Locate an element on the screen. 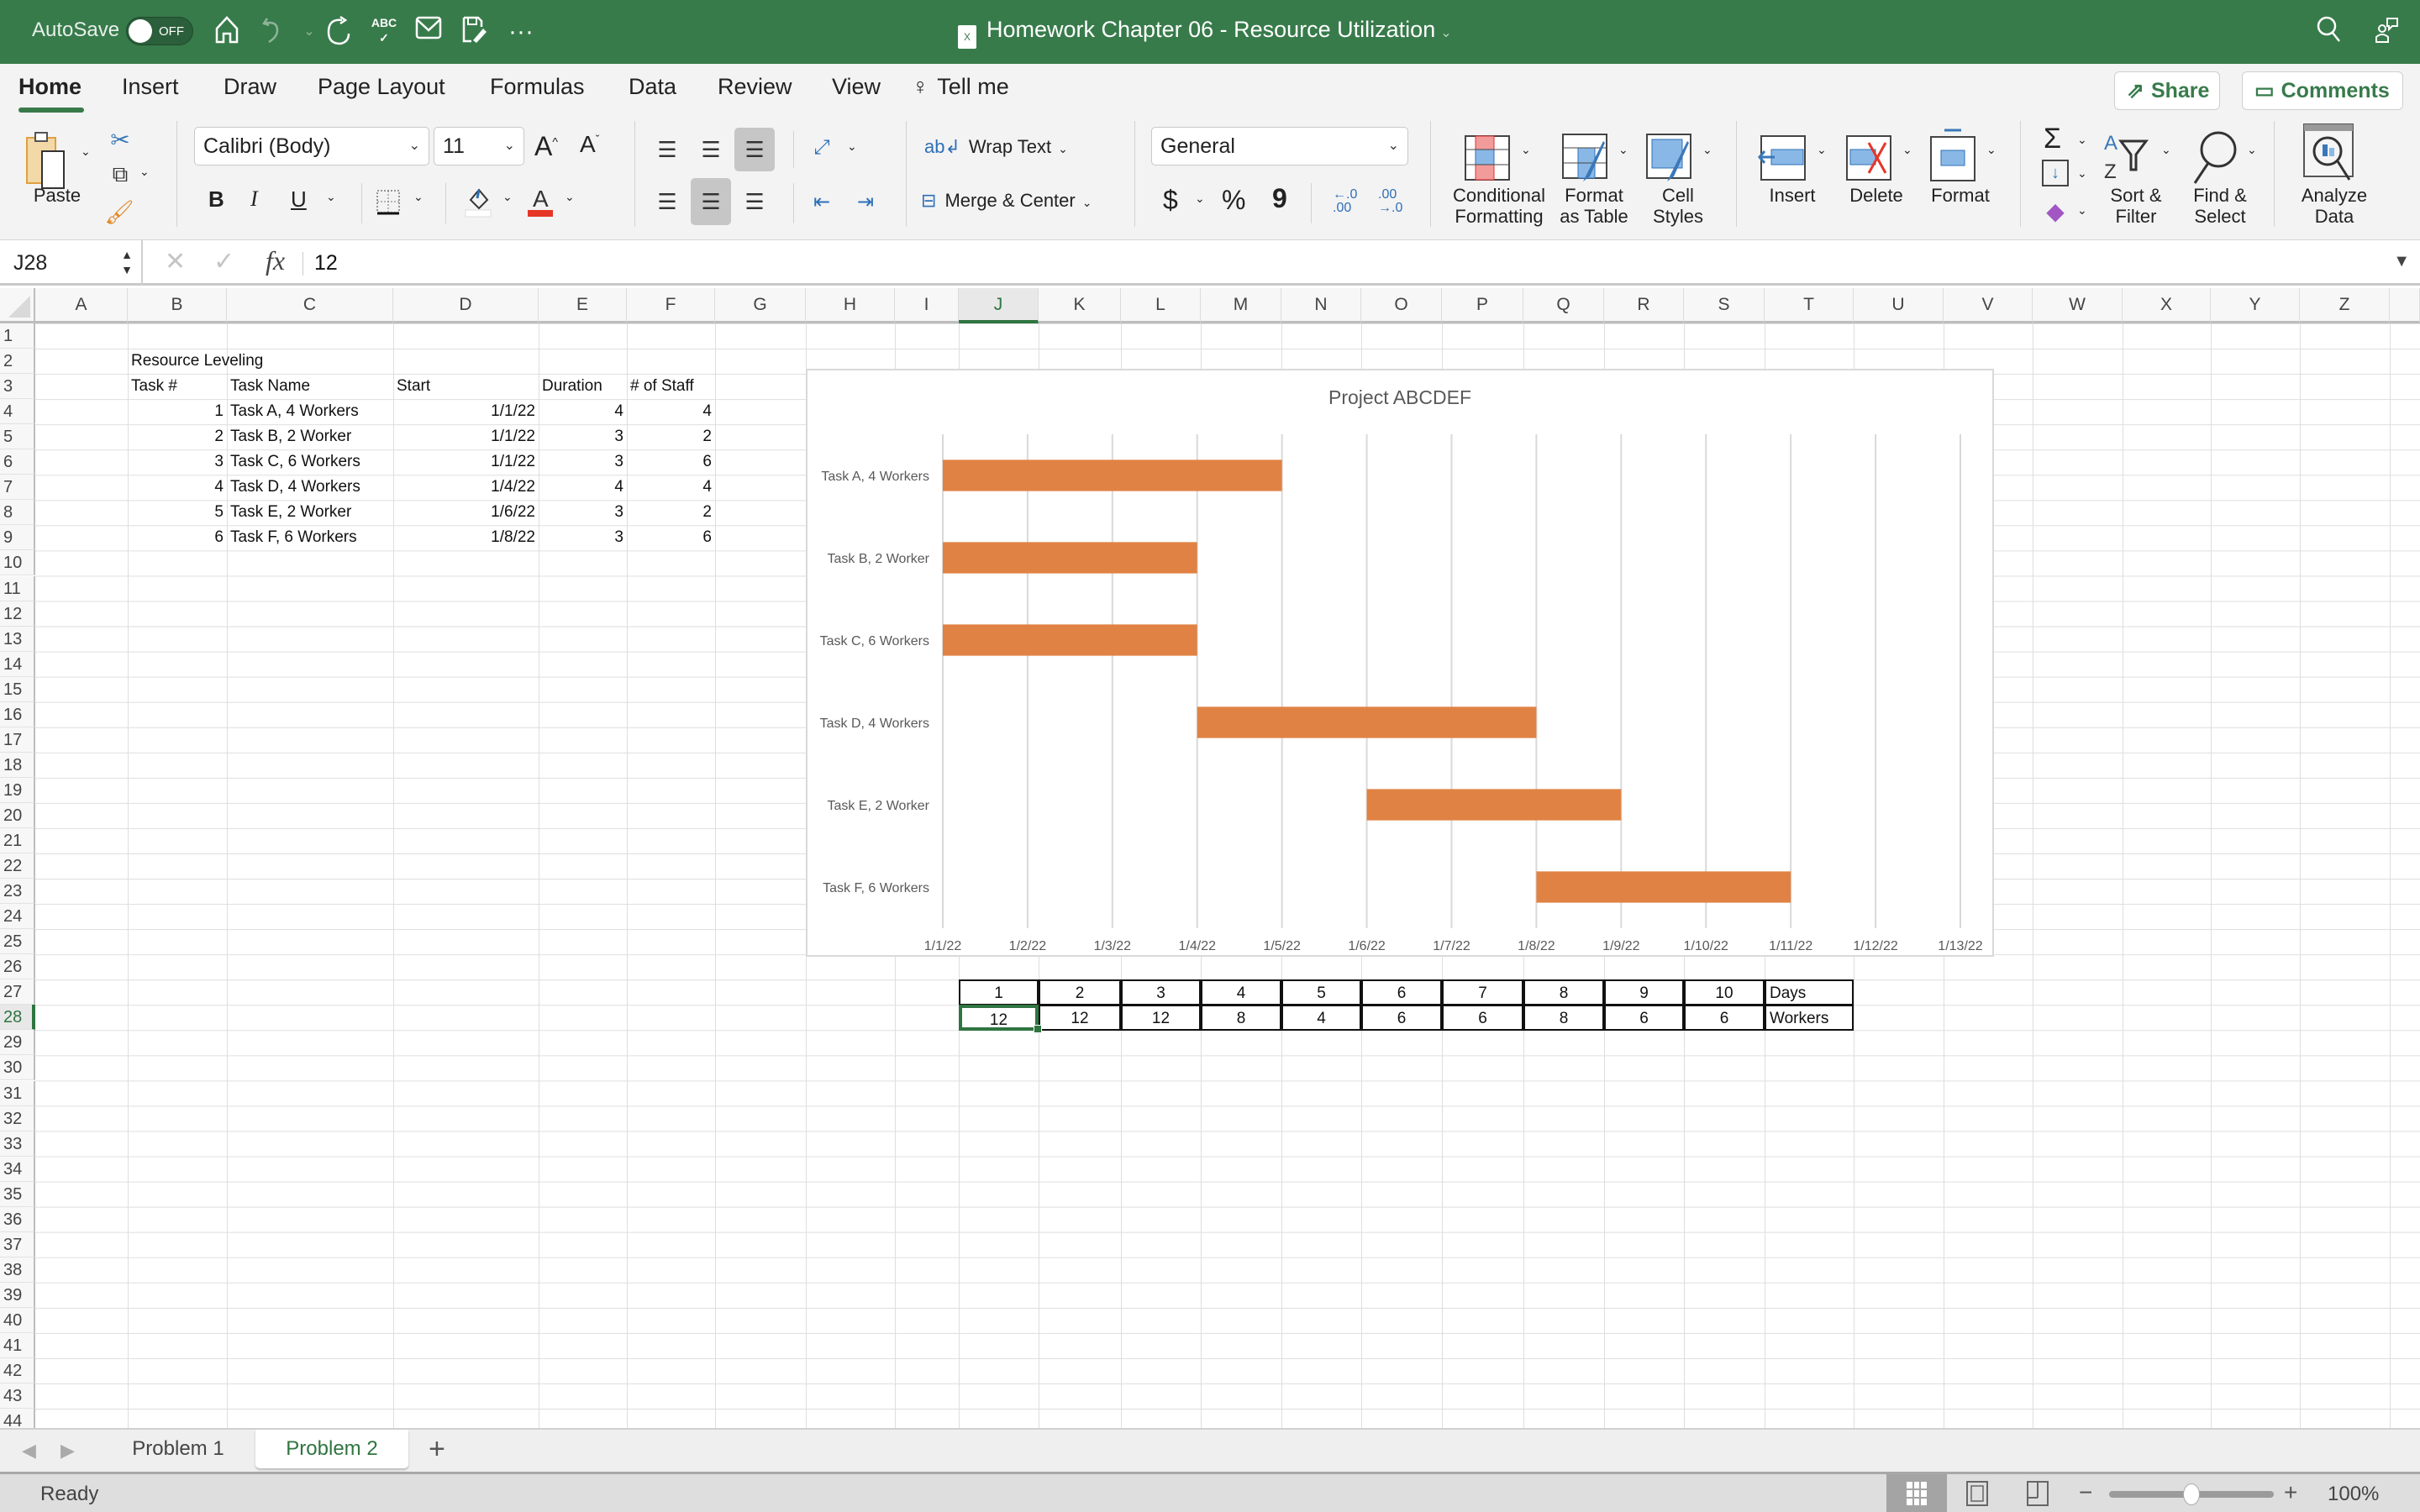  tab-review: Review is located at coordinates (755, 87).